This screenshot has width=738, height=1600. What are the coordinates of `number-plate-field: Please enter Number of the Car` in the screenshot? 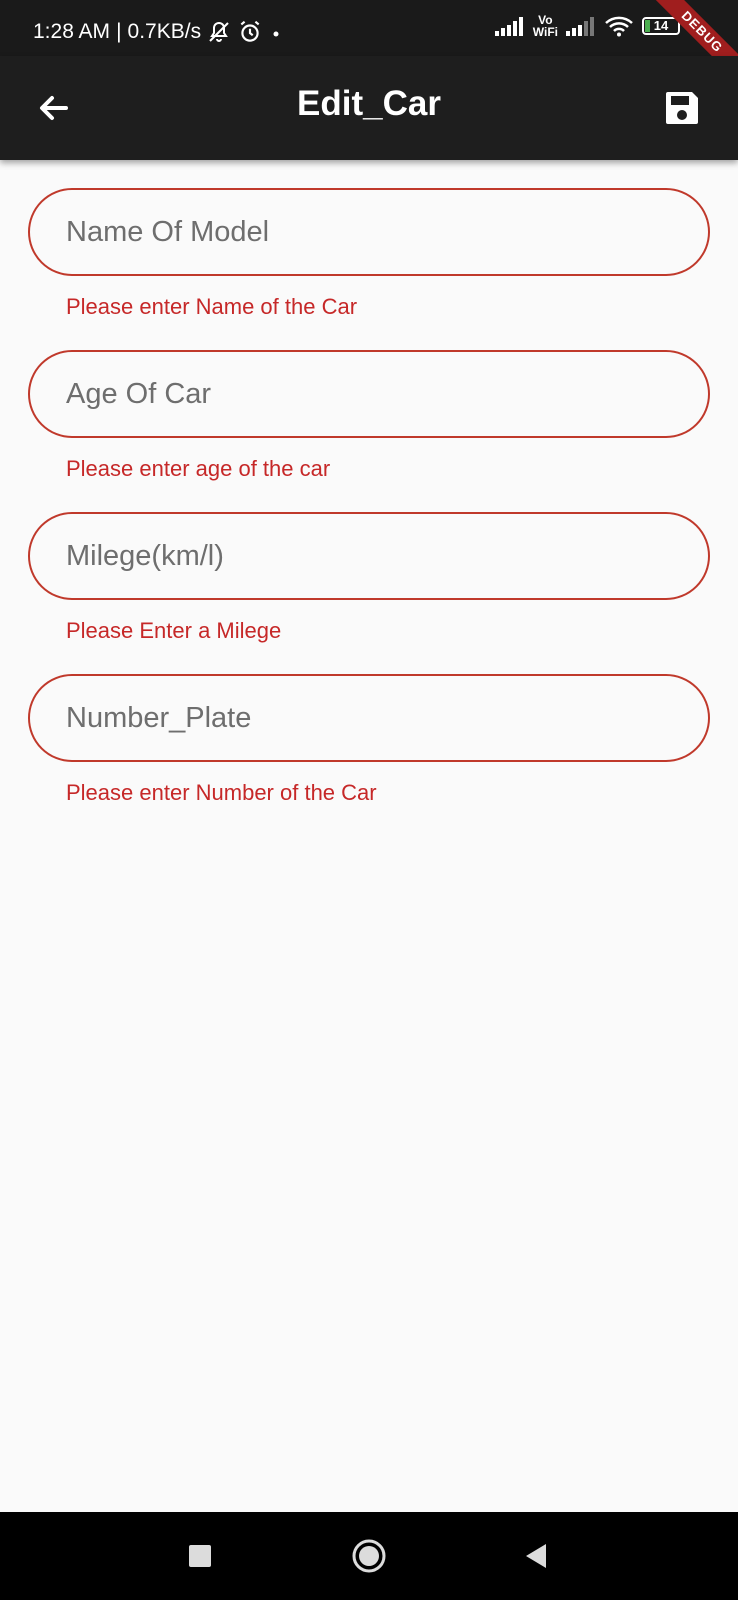 It's located at (369, 755).